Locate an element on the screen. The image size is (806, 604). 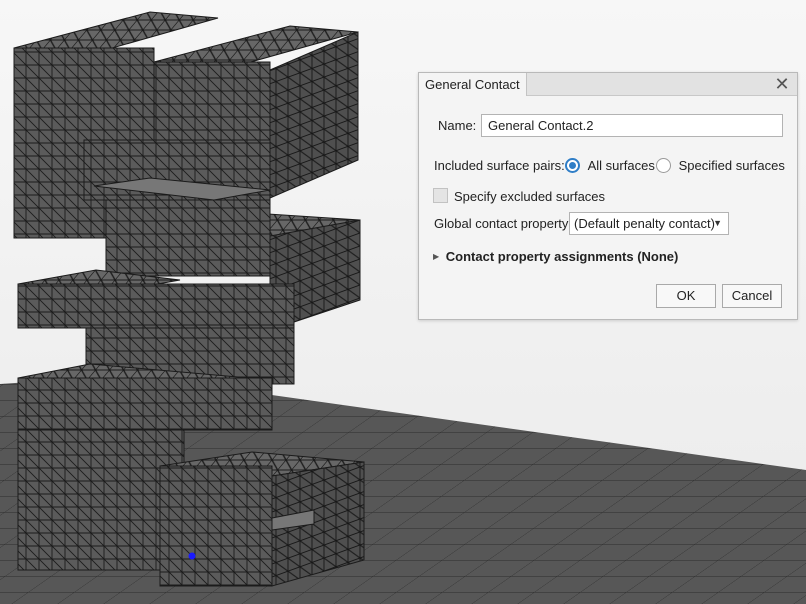
global-property-select: (Default penalty contact) ▼ is located at coordinates (649, 223).